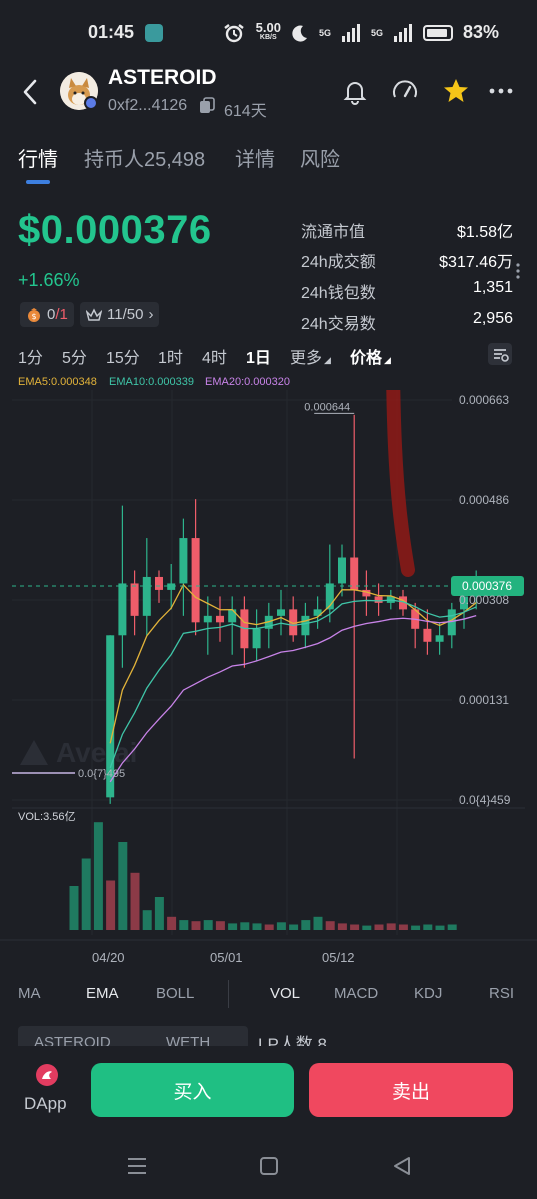 This screenshot has width=537, height=1199. I want to click on tab-market: 行情, so click(38, 157).